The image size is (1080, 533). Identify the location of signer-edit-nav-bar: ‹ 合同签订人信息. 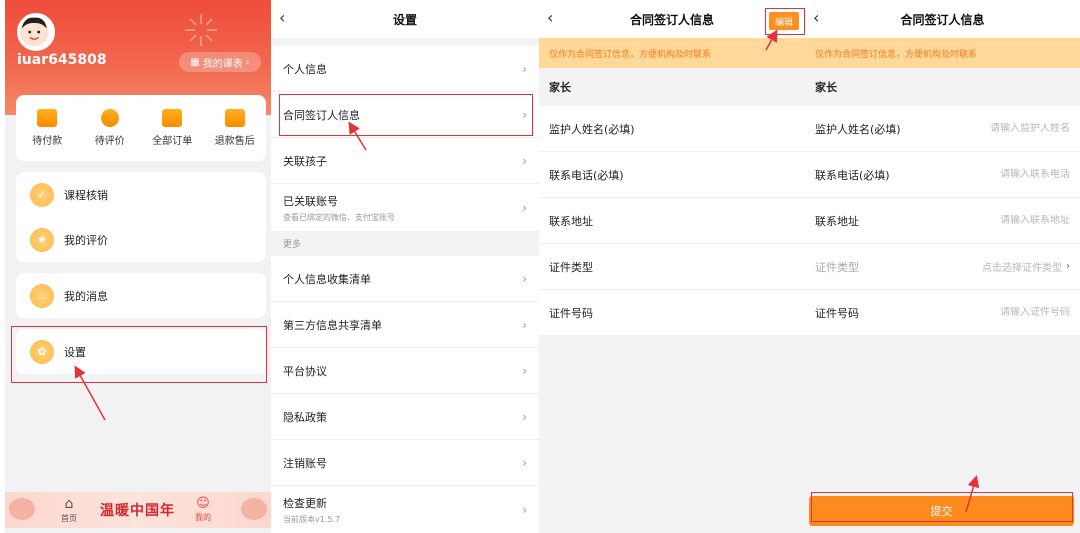
(942, 19).